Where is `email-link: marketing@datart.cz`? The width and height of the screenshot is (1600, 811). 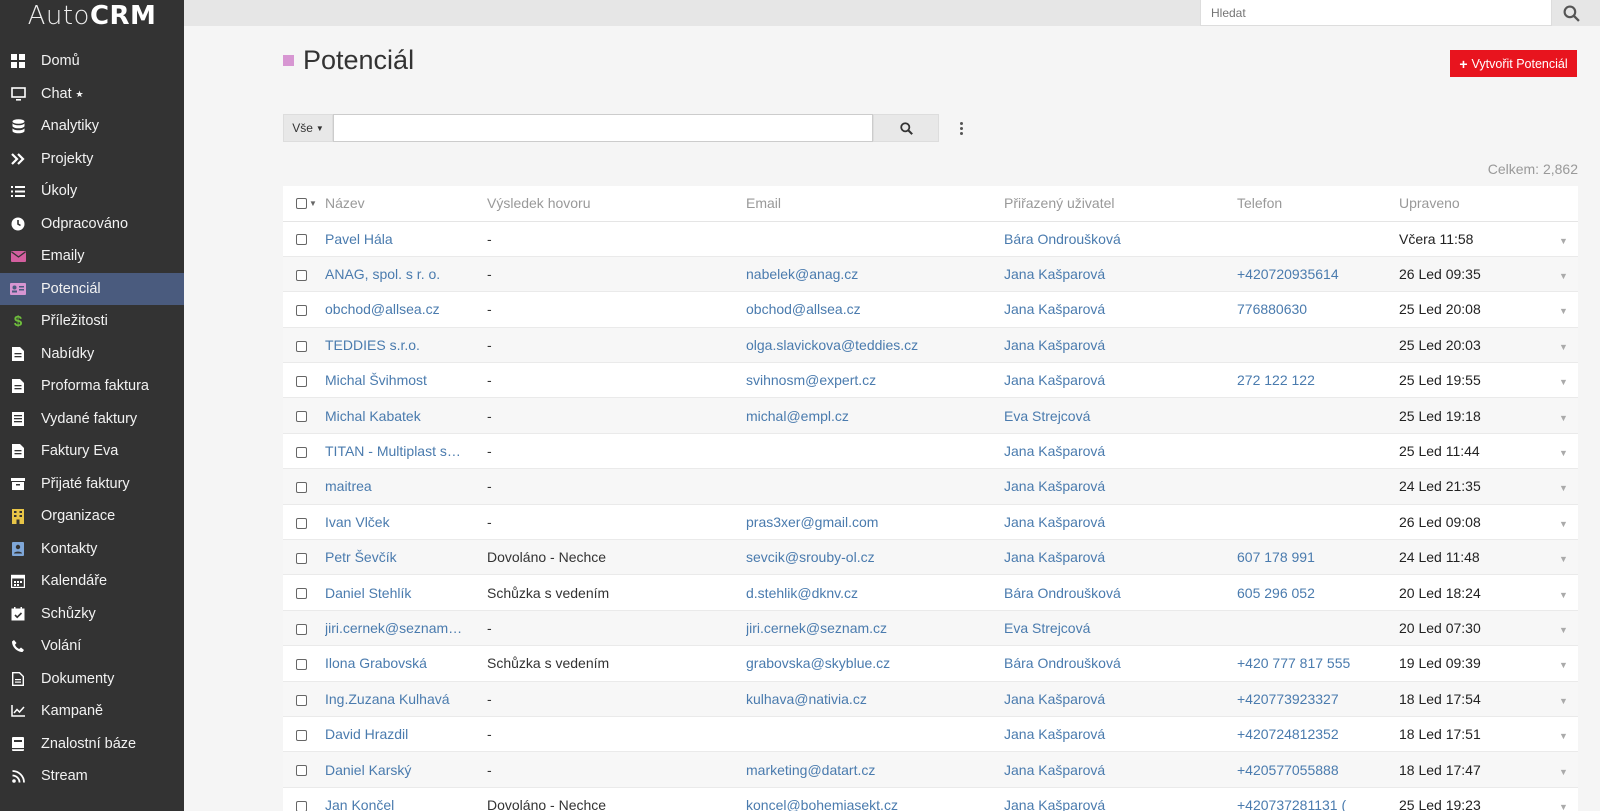 email-link: marketing@datart.cz is located at coordinates (810, 770).